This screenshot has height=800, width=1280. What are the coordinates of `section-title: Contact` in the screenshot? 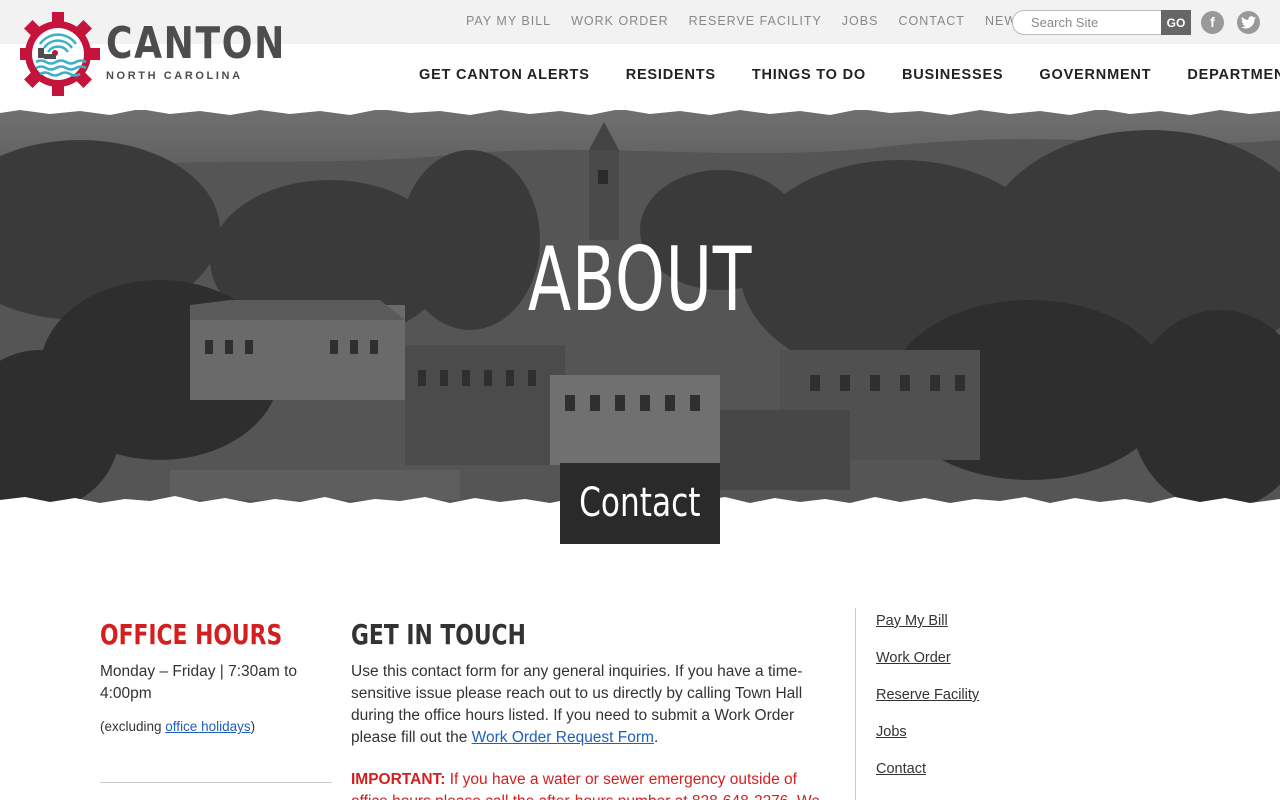 It's located at (640, 503).